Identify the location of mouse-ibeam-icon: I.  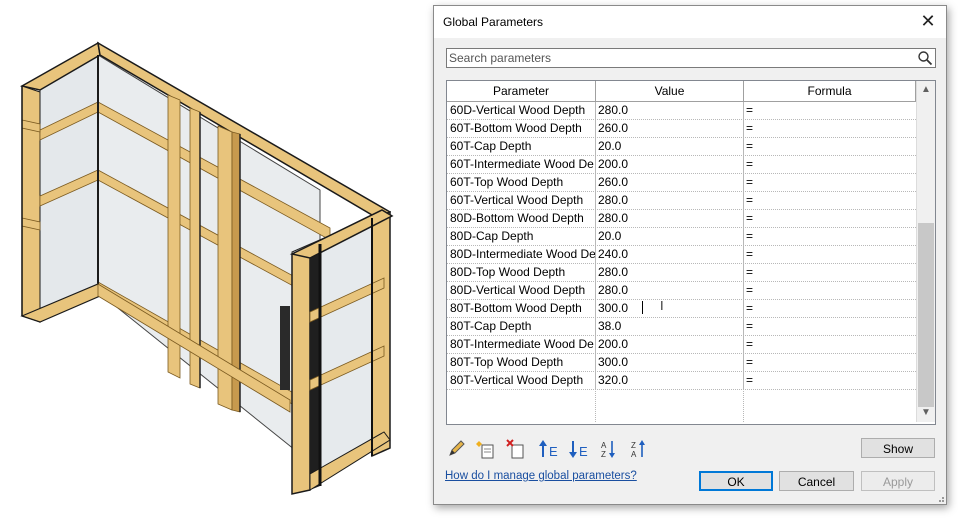
(662, 305).